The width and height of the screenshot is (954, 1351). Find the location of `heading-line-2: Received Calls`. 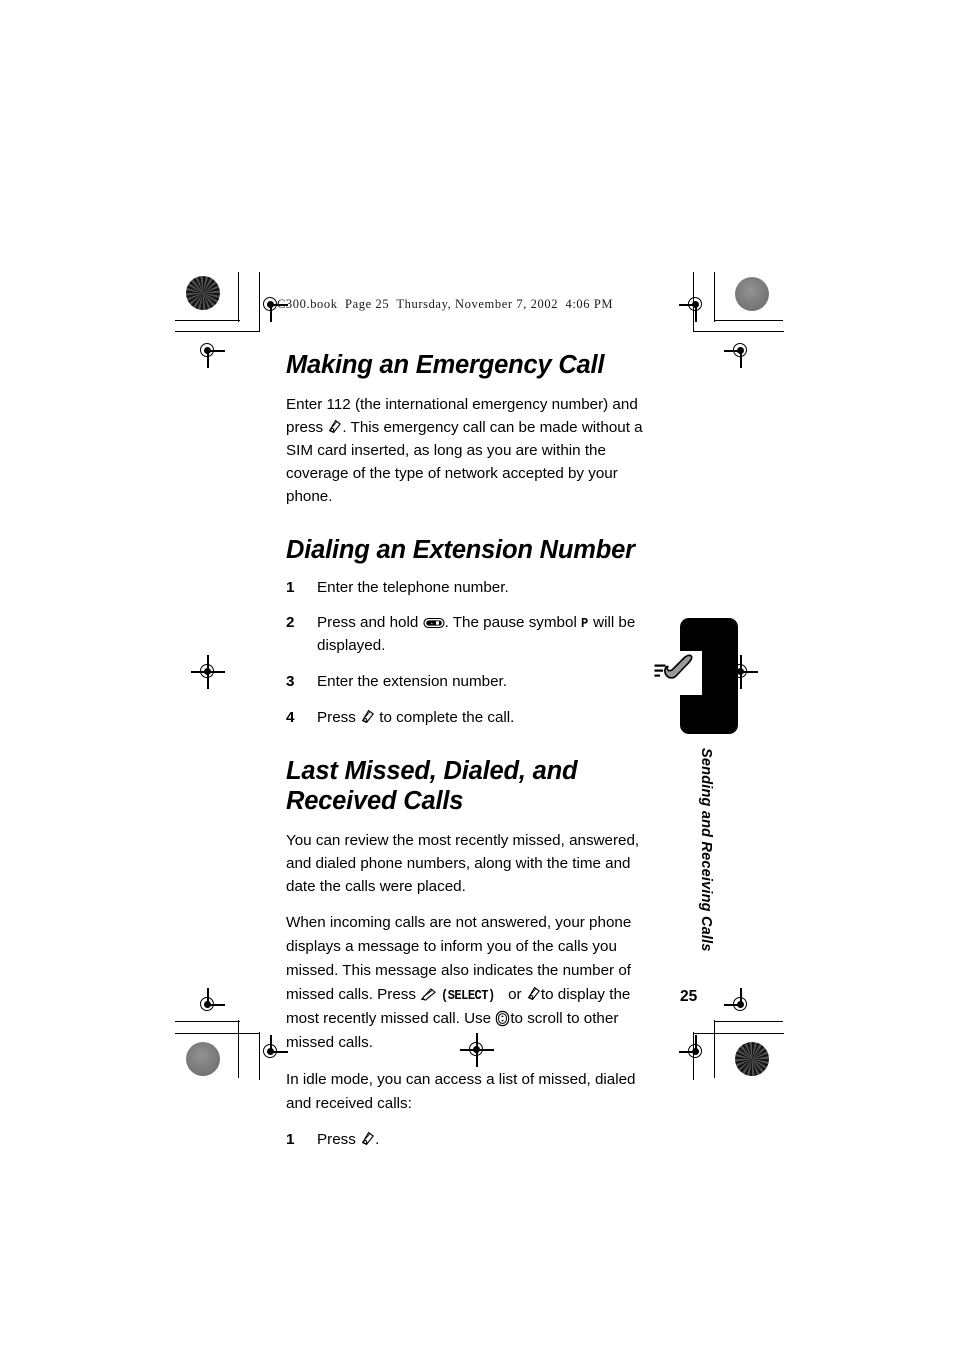

heading-line-2: Received Calls is located at coordinates (375, 800).